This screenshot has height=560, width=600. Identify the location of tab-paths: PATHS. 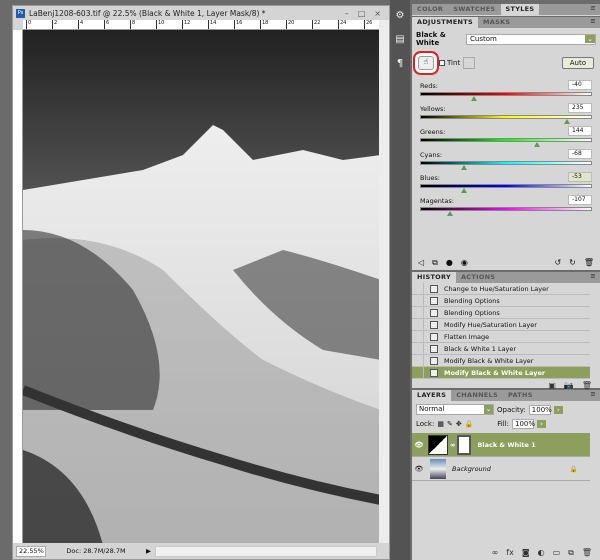
(520, 395).